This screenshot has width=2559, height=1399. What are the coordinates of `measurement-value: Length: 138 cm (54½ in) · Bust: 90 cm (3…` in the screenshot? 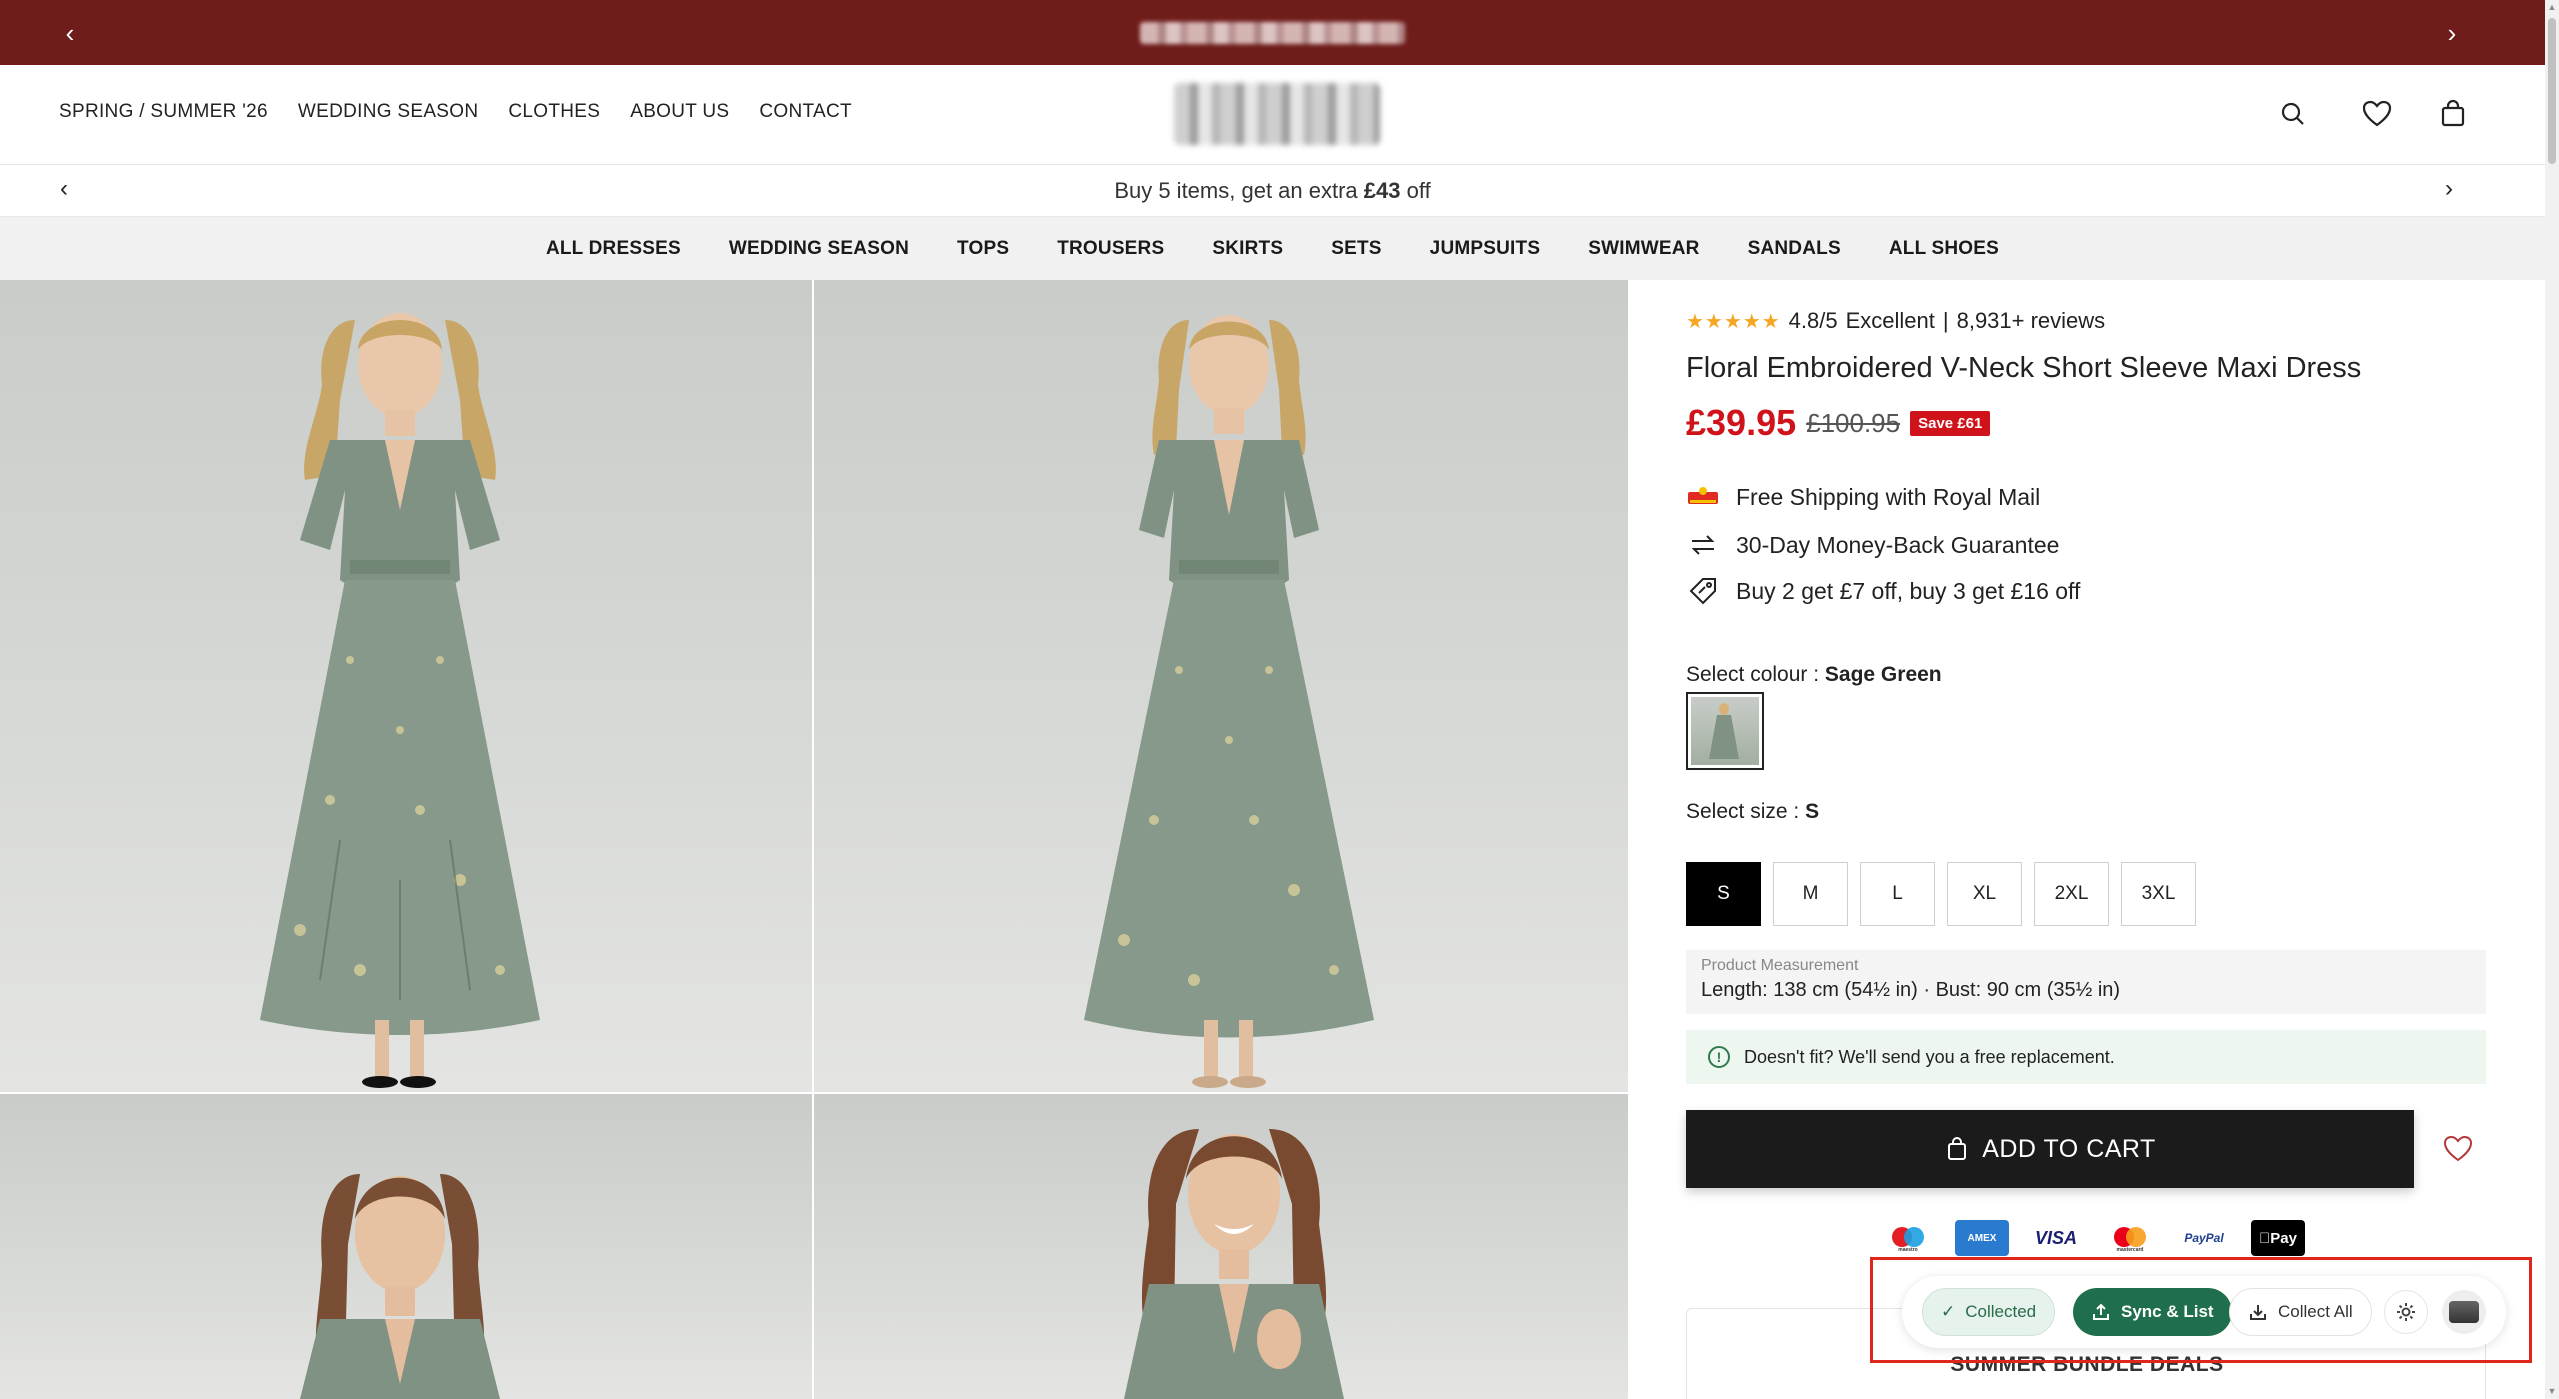 It's located at (1911, 990).